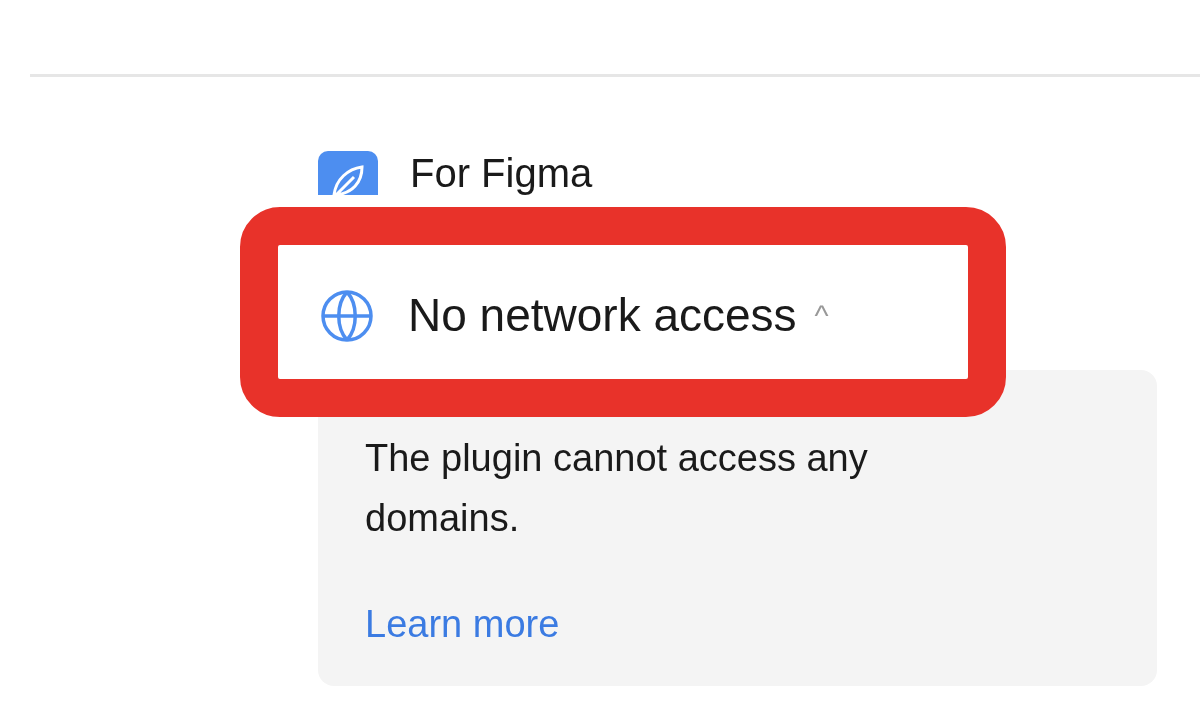 This screenshot has height=723, width=1200. I want to click on learn-more-link: Learn more, so click(462, 624).